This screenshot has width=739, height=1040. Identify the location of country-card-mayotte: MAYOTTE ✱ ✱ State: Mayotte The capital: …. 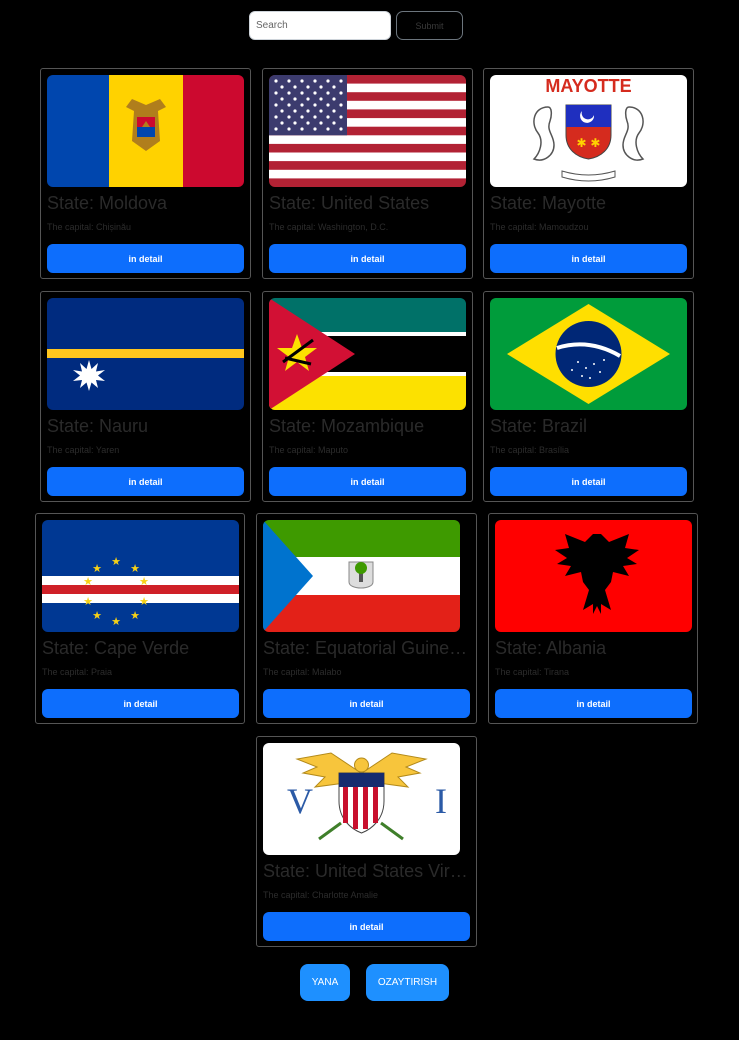
(588, 173).